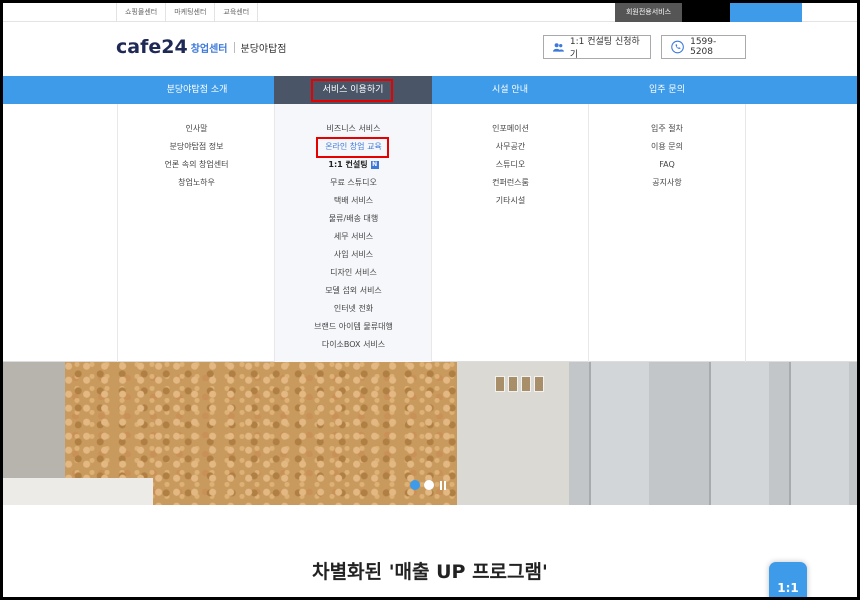 This screenshot has height=600, width=860. I want to click on menu-item-faq: FAQ, so click(667, 165).